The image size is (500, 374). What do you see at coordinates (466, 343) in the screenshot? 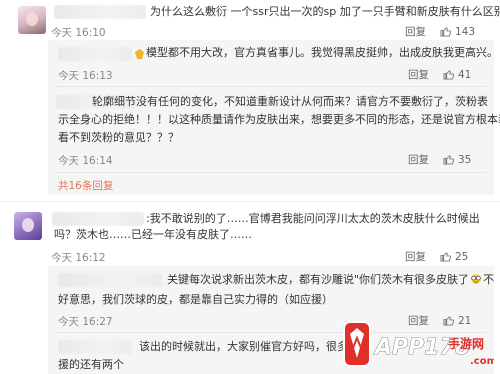
I see `watermark-sub: 手游网` at bounding box center [466, 343].